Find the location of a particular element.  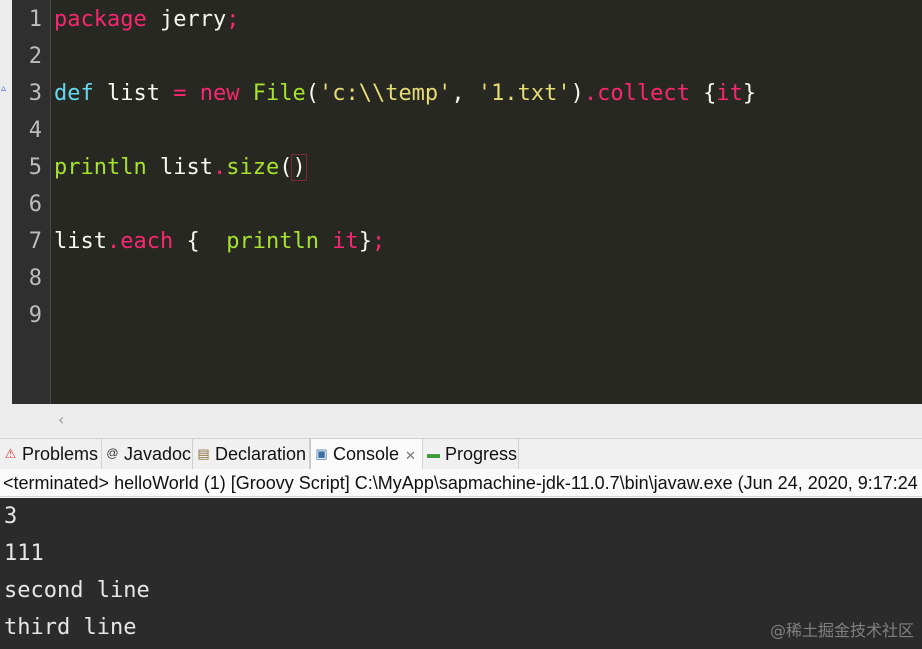

close-icon: ✕ is located at coordinates (410, 456).